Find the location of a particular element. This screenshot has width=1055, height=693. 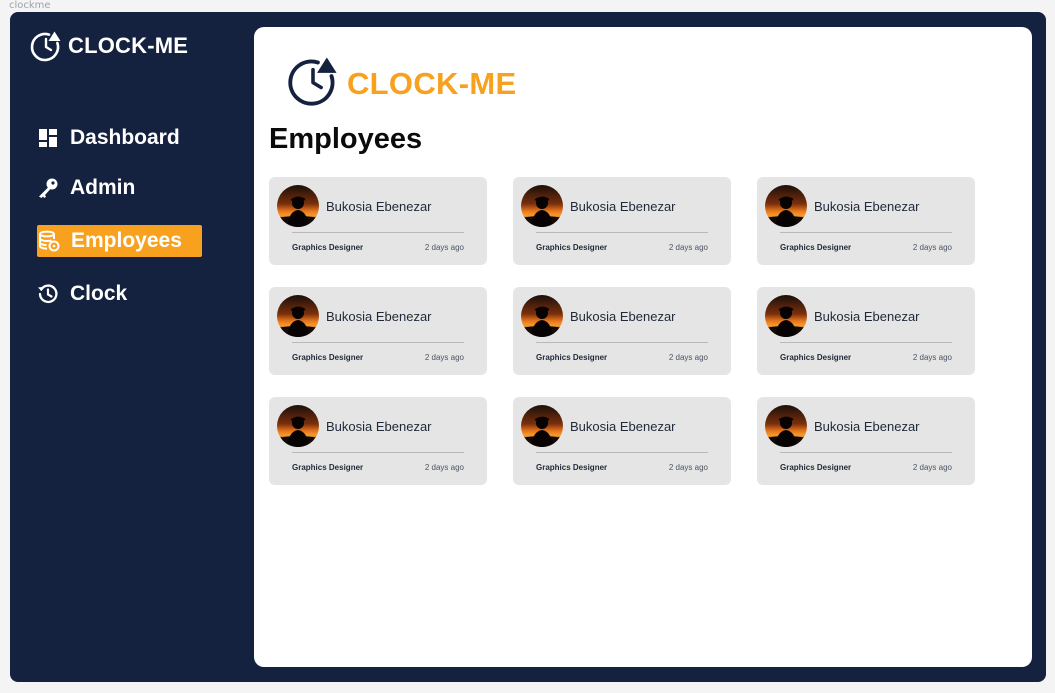

sidebar-brand-text: CLOCK-ME is located at coordinates (128, 45).